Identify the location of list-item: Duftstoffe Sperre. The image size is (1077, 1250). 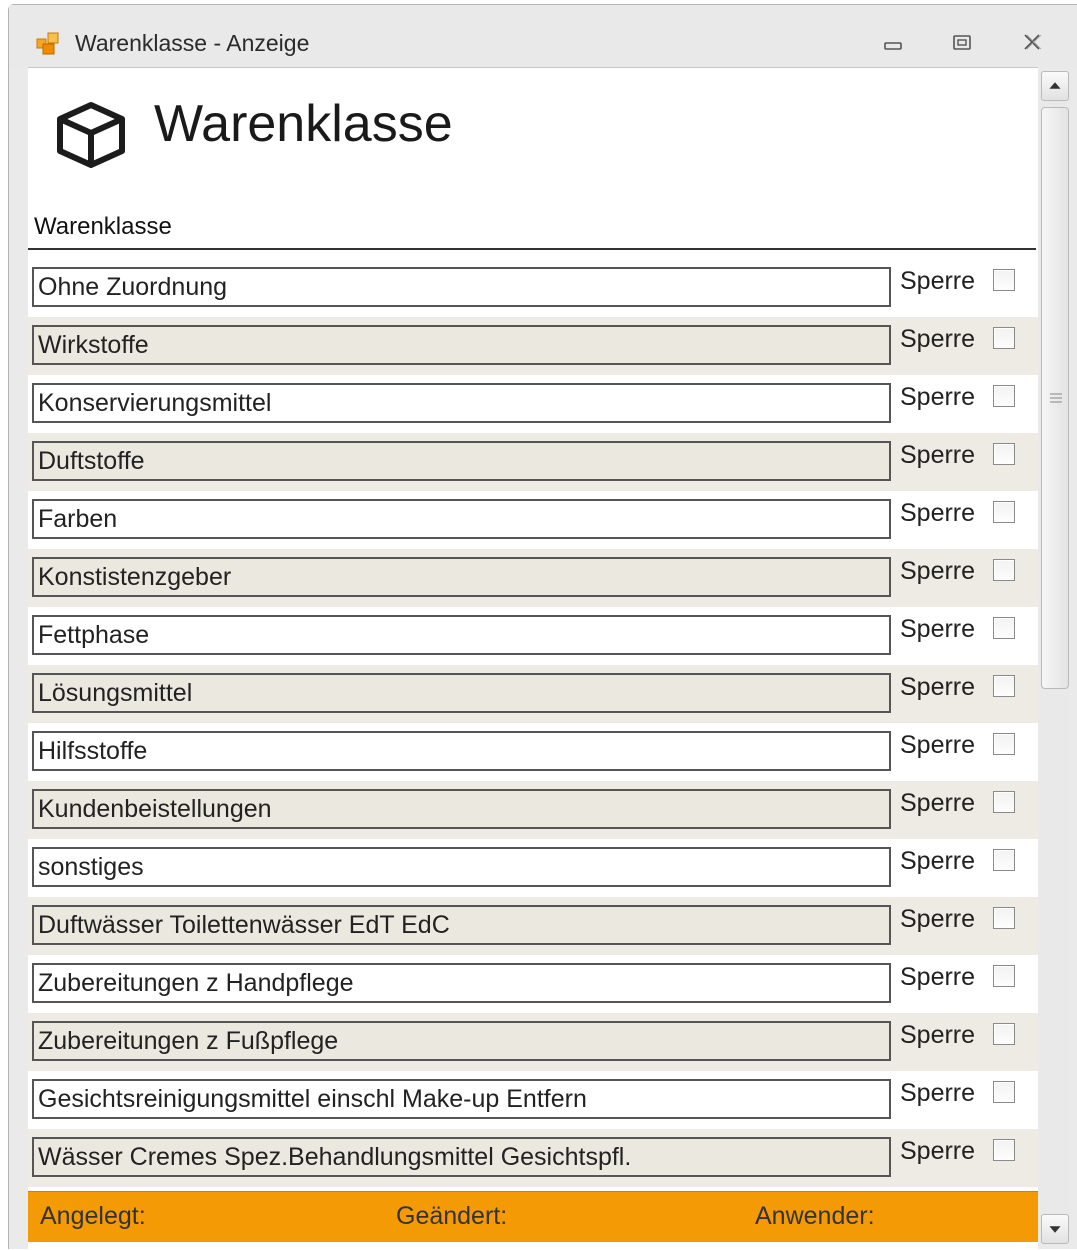
(533, 462).